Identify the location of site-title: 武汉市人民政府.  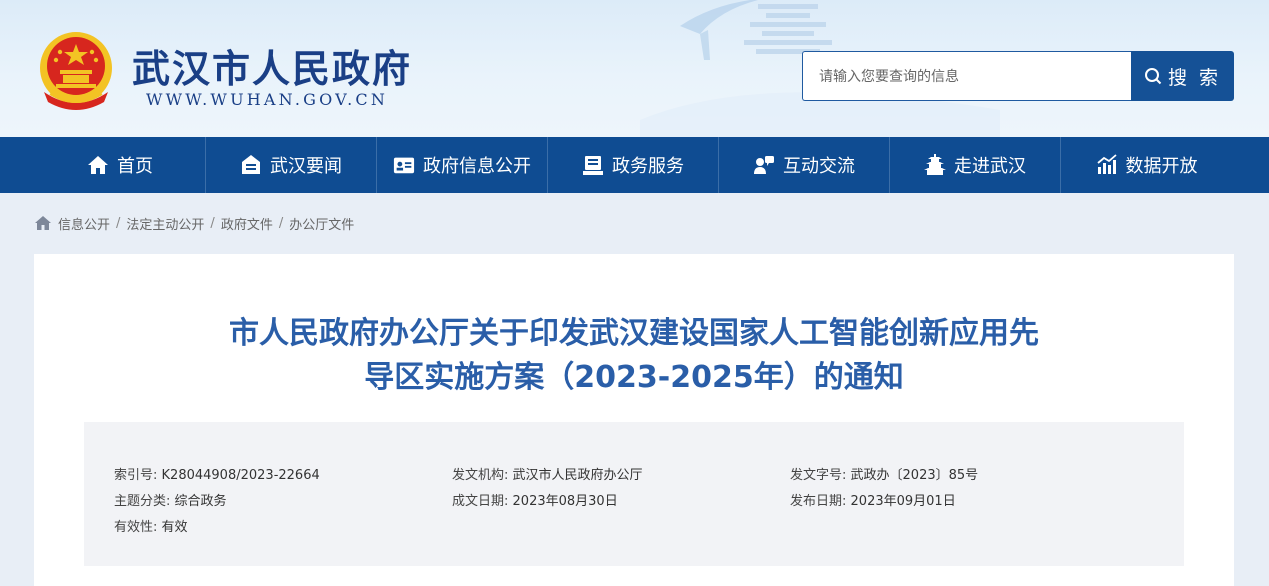
(272, 65).